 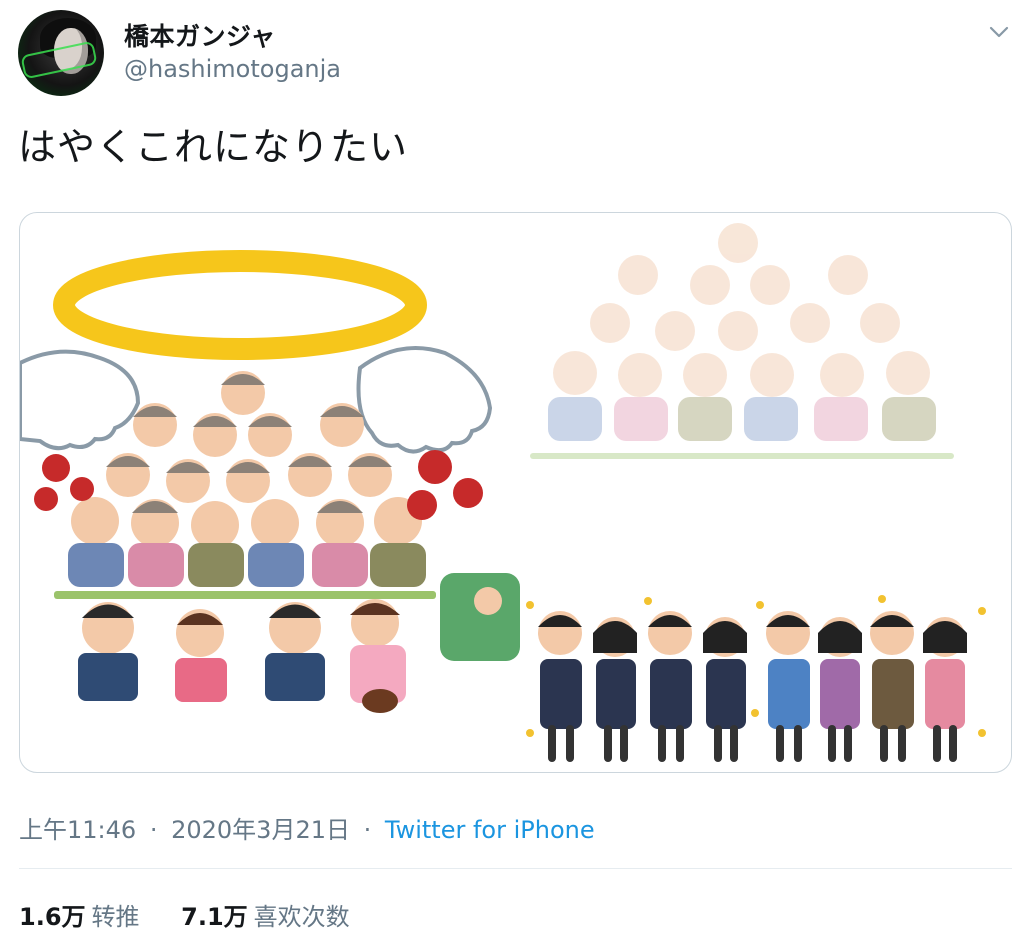 What do you see at coordinates (115, 917) in the screenshot?
I see `retweets-label: 转推` at bounding box center [115, 917].